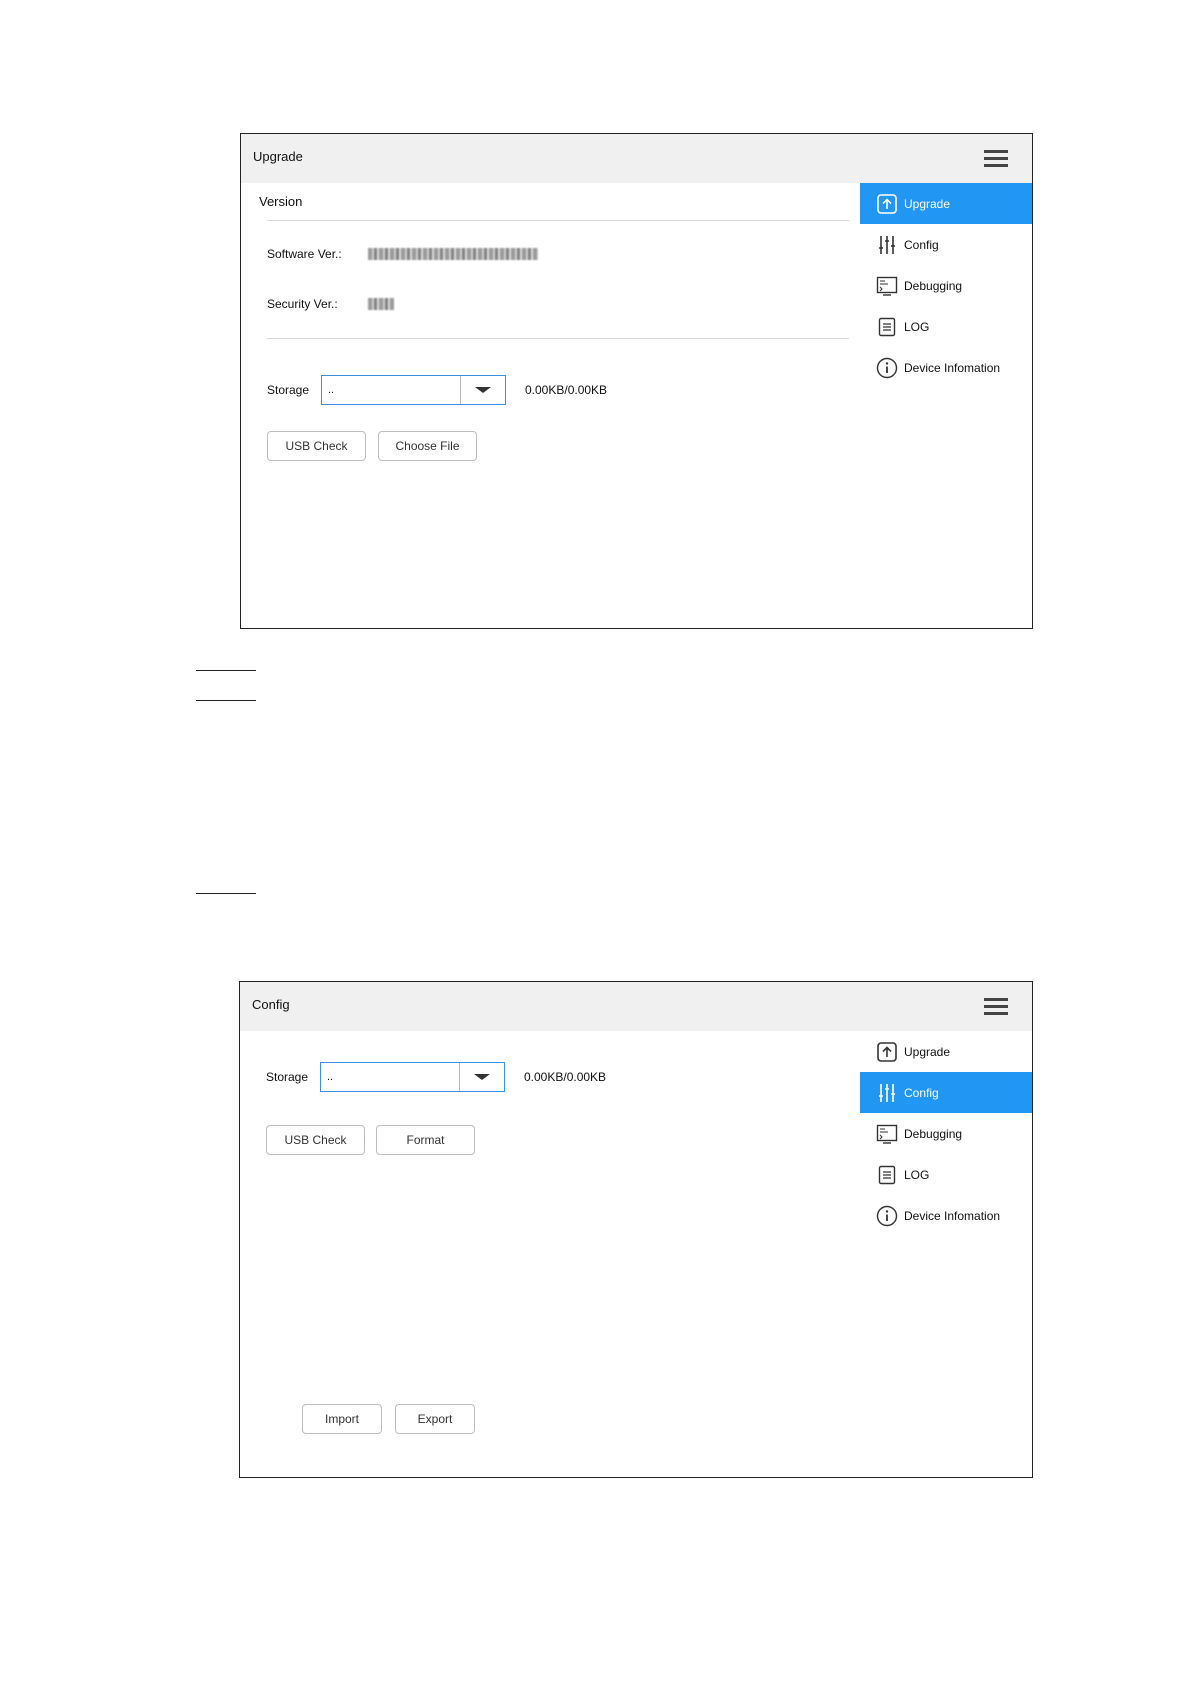 The width and height of the screenshot is (1191, 1684). Describe the element at coordinates (636, 1006) in the screenshot. I see `panel-header: Config` at that location.